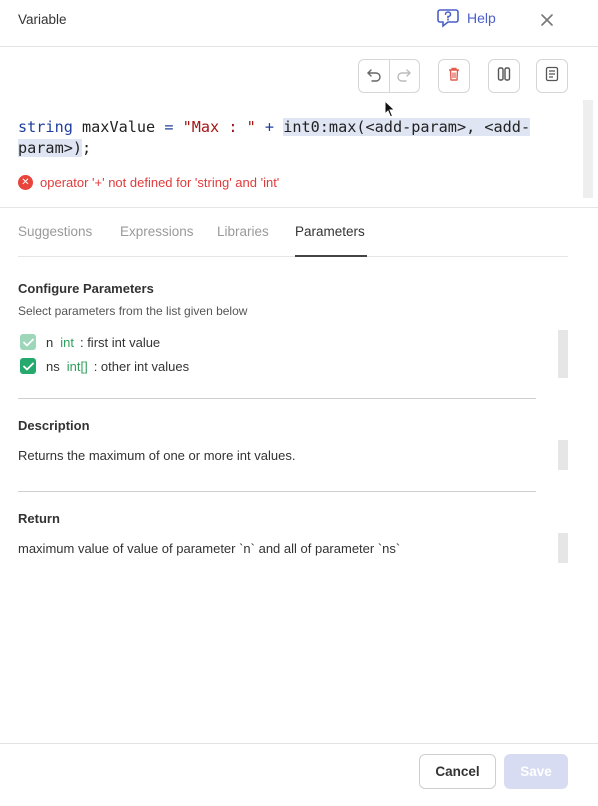 This screenshot has width=598, height=806. Describe the element at coordinates (243, 231) in the screenshot. I see `tab-libraries: Libraries` at that location.